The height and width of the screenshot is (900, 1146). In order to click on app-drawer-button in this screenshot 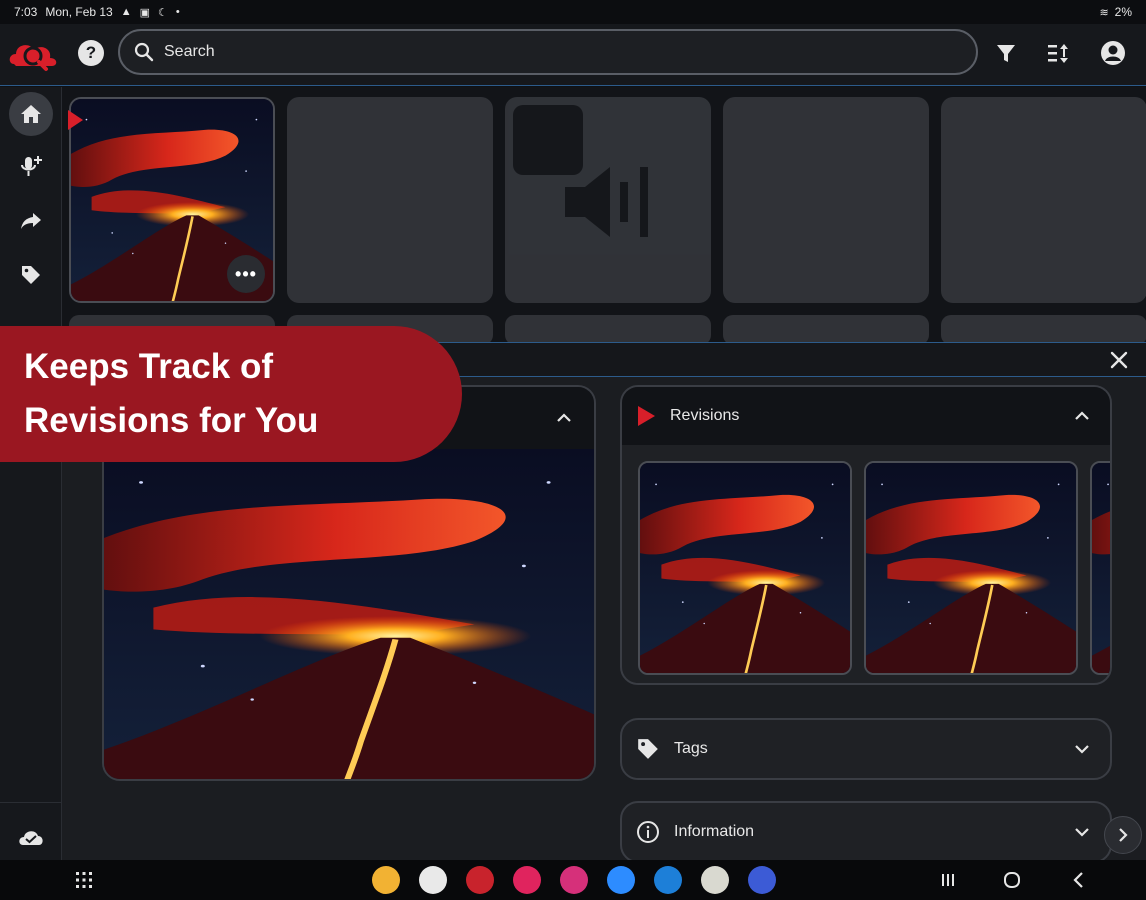, I will do `click(84, 880)`.